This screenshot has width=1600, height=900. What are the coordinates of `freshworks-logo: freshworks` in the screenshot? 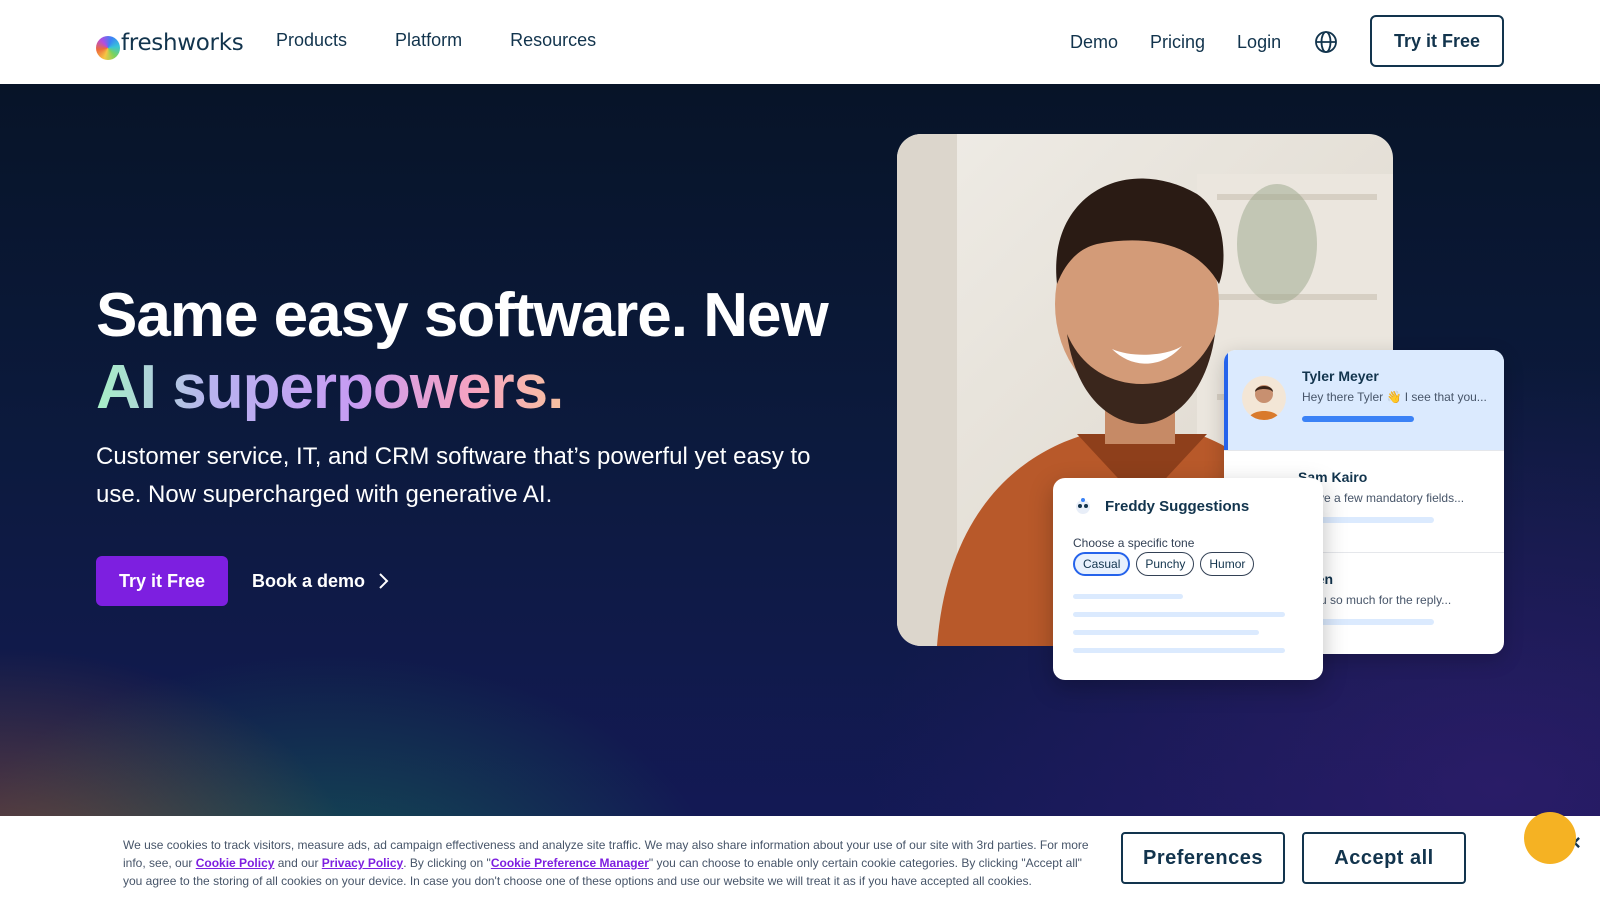 It's located at (170, 43).